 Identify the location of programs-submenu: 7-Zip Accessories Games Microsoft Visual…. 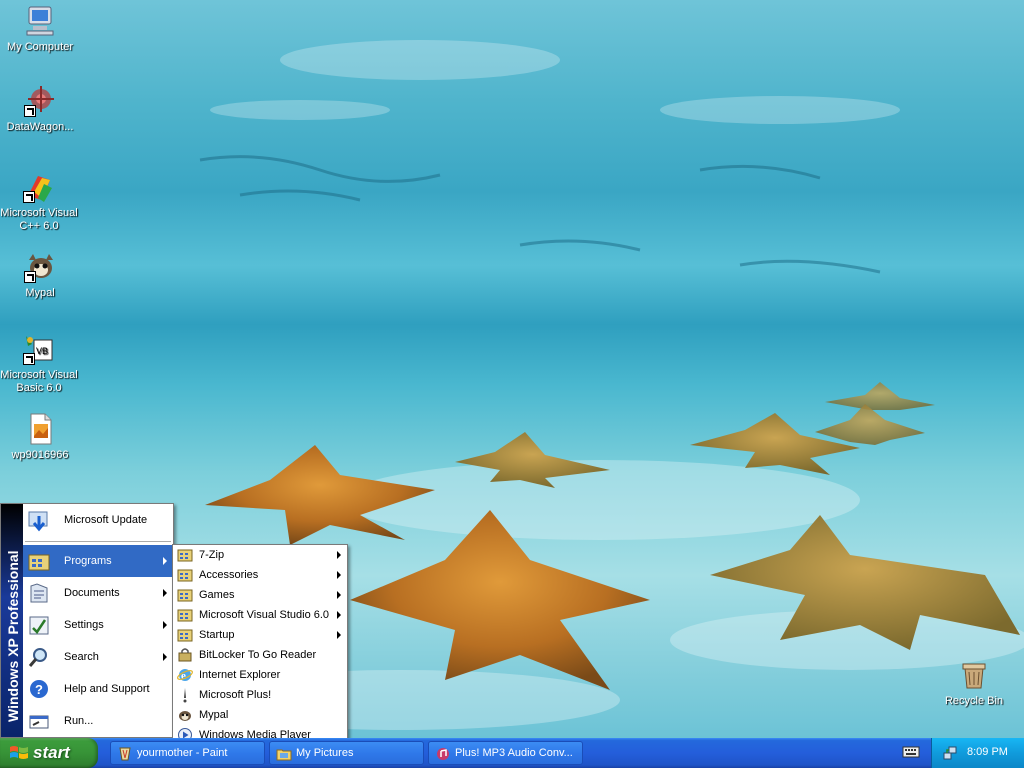
(260, 644).